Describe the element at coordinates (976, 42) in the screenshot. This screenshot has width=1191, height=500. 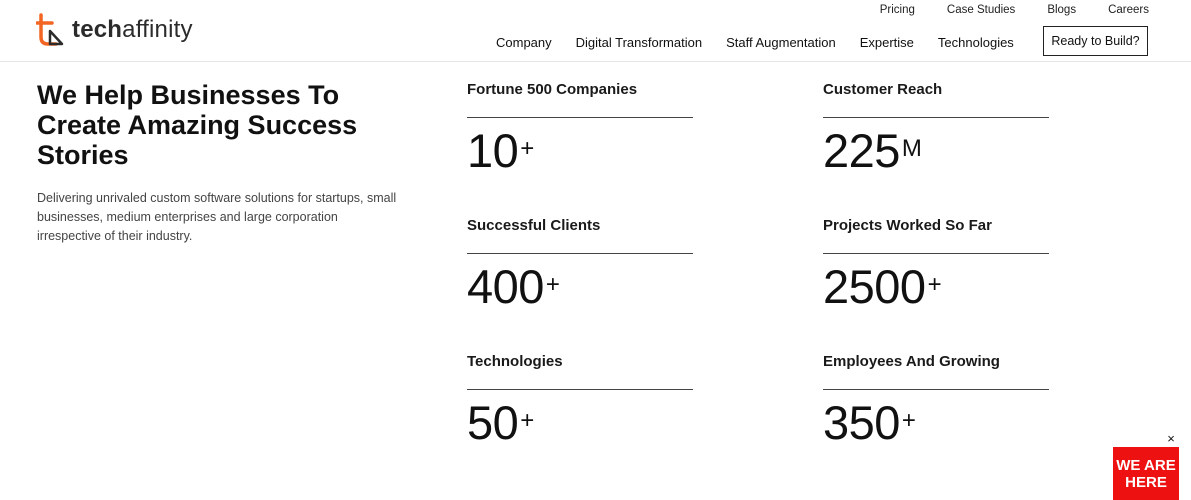
I see `nav-item-technologies: Technologies` at that location.